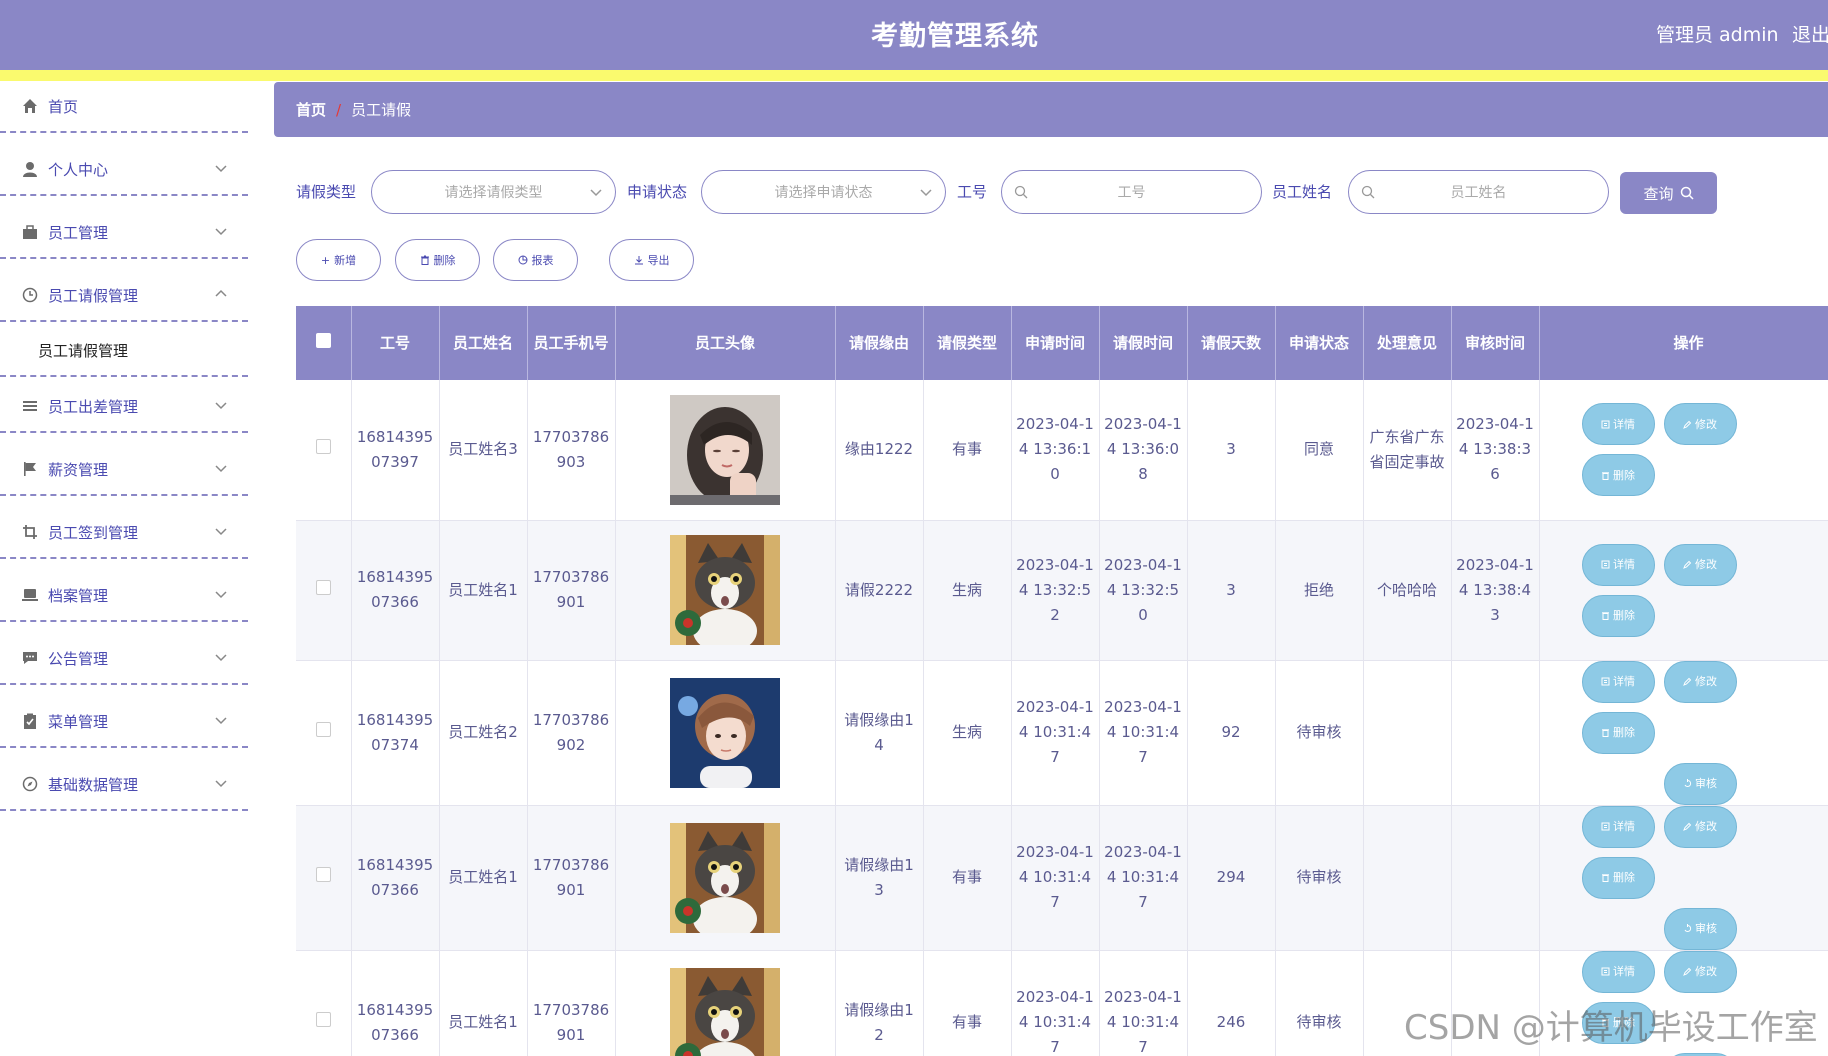 This screenshot has width=1828, height=1056. Describe the element at coordinates (124, 596) in the screenshot. I see `sidebar-item-archive: 档案管理` at that location.